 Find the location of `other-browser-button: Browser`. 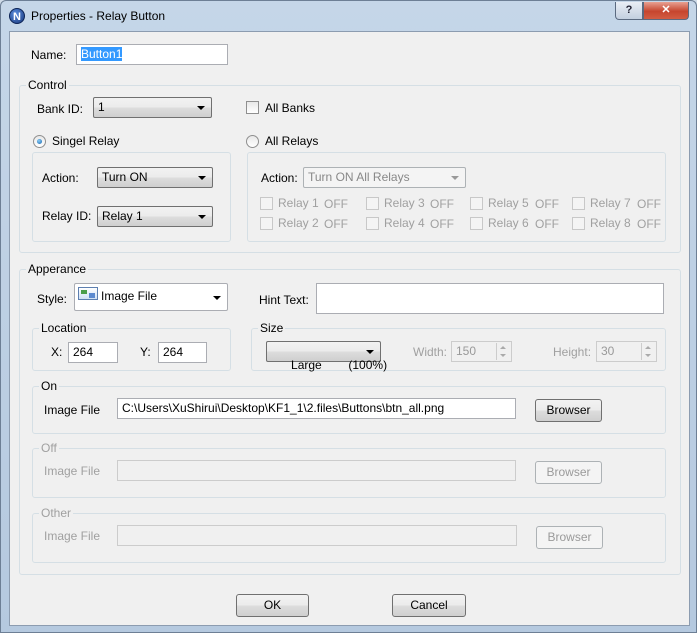

other-browser-button: Browser is located at coordinates (569, 537).